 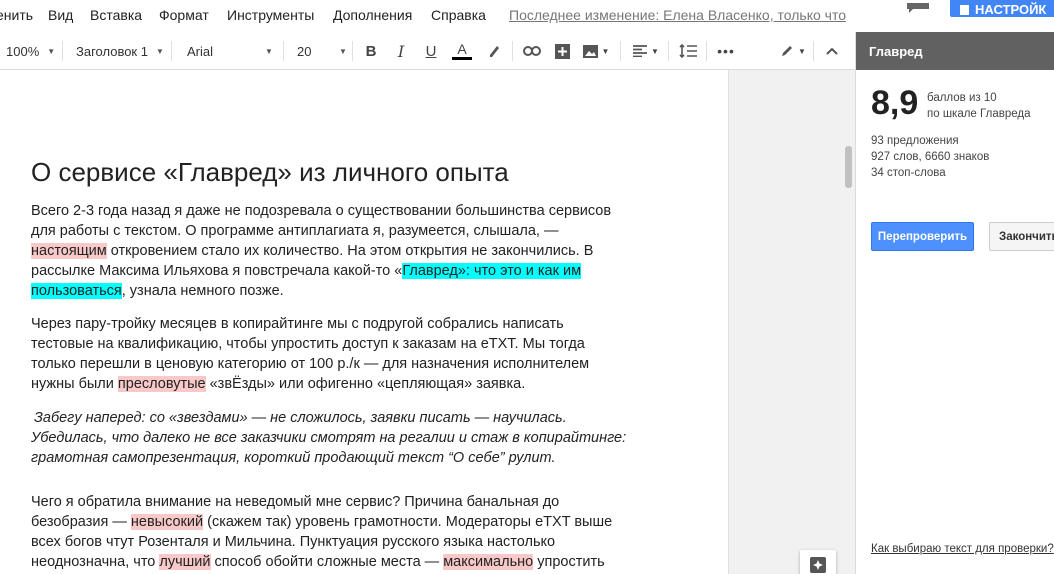 What do you see at coordinates (81, 522) in the screenshot?
I see `line-text: безобразия —` at bounding box center [81, 522].